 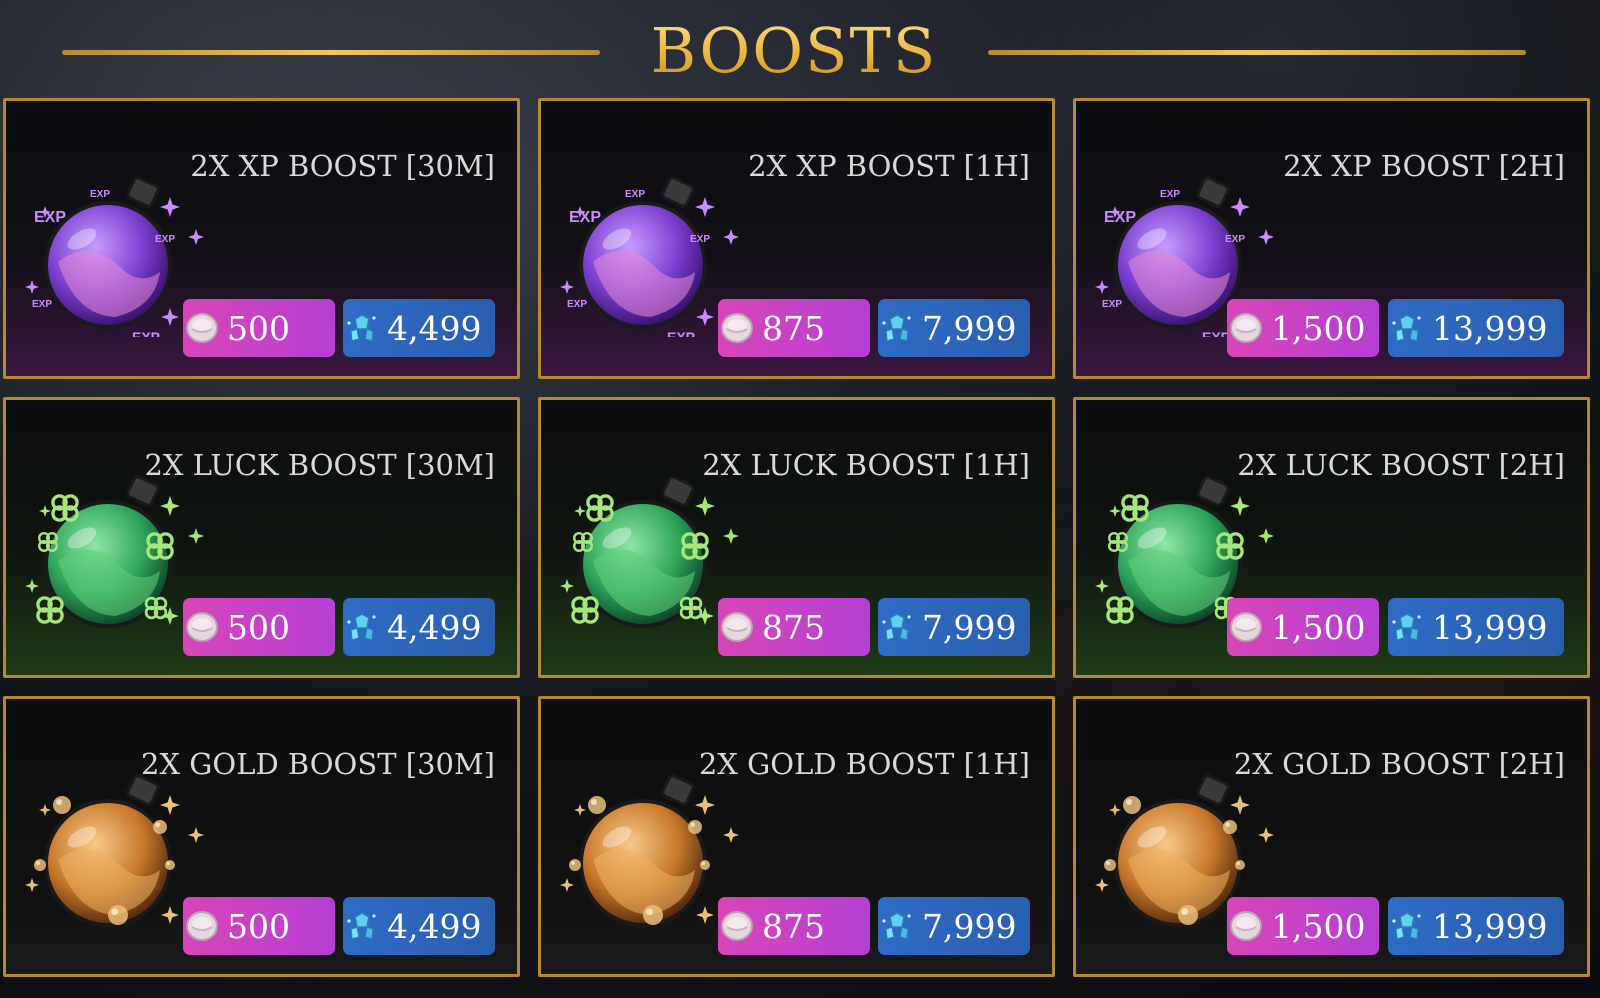 I want to click on boost-title: 2X XP BOOST [30M], so click(x=342, y=166).